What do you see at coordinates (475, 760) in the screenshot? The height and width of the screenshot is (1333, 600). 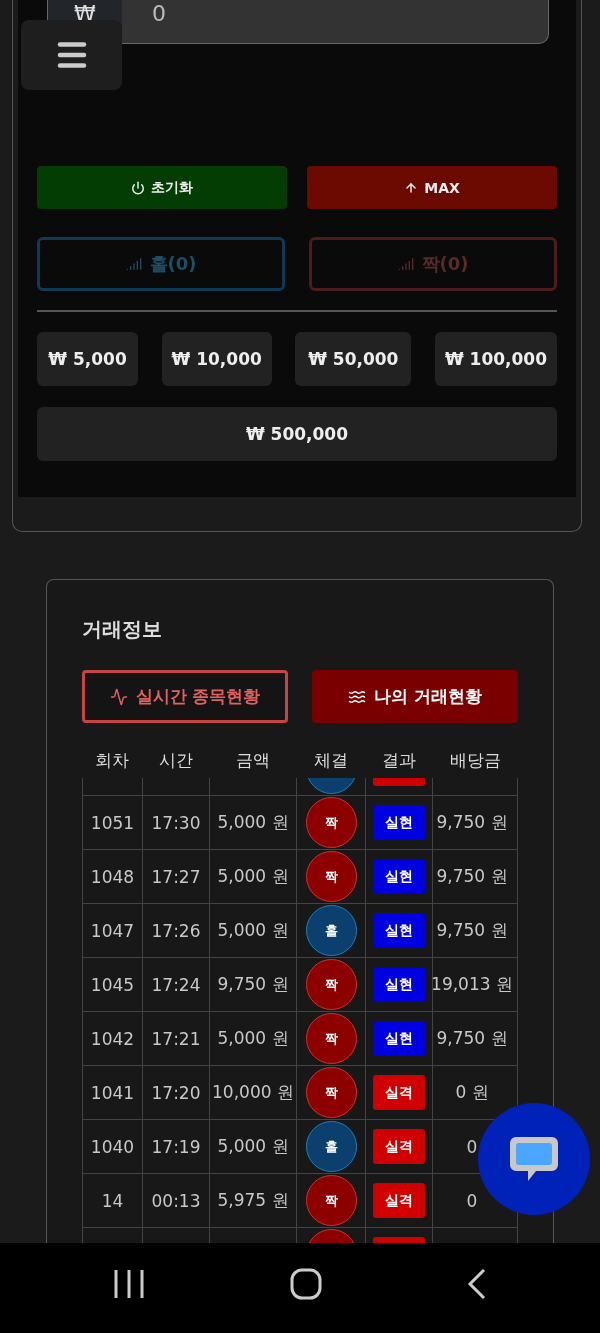 I see `column-header: 배당금` at bounding box center [475, 760].